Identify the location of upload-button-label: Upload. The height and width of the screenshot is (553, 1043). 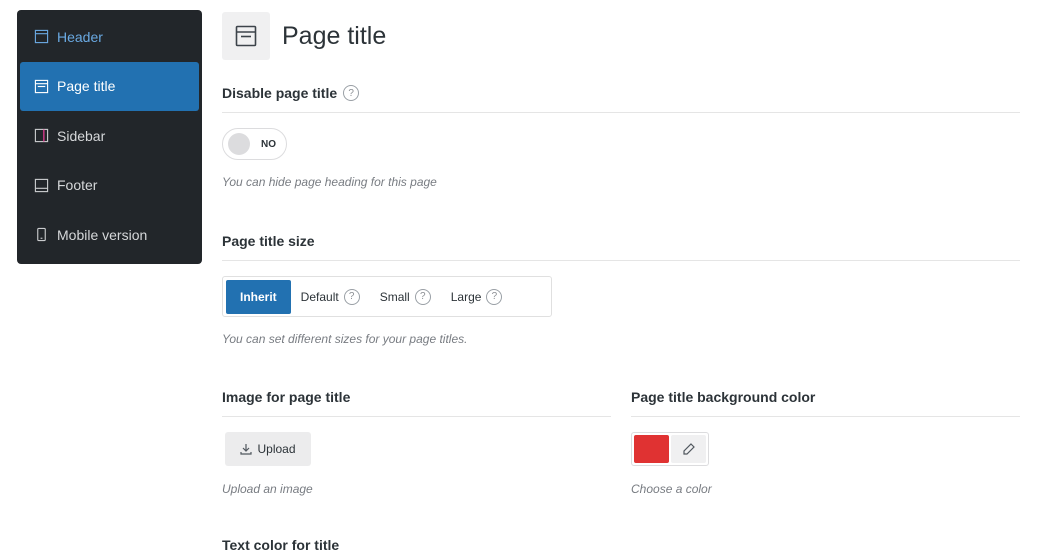
(276, 449).